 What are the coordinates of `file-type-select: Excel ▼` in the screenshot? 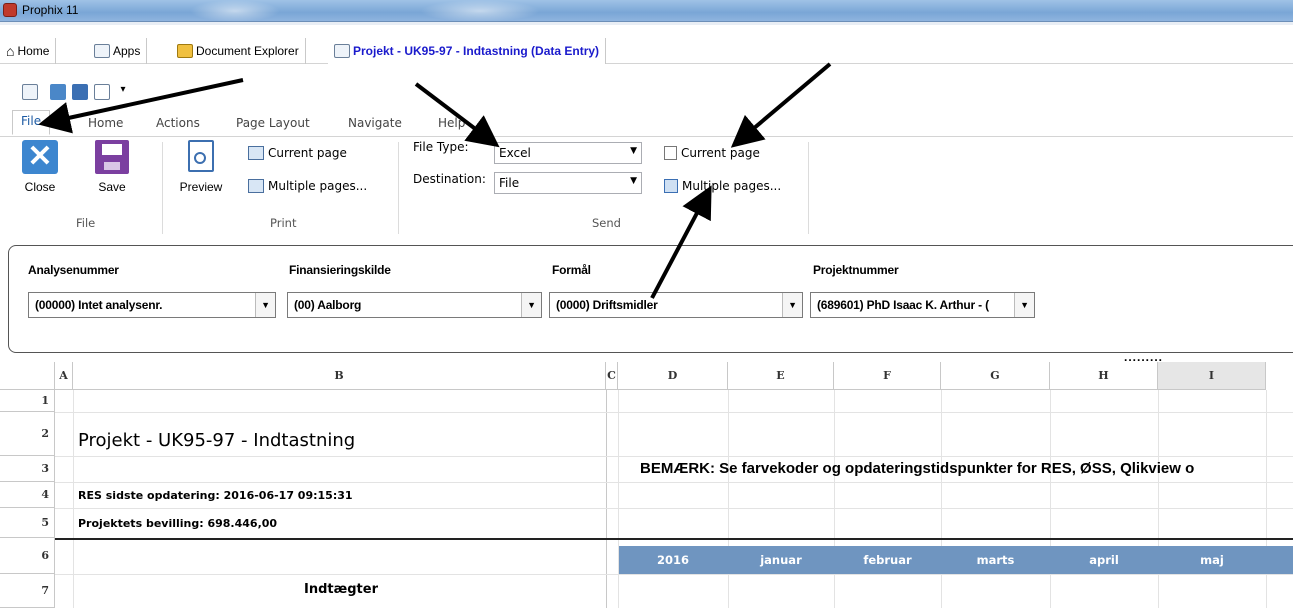 It's located at (568, 153).